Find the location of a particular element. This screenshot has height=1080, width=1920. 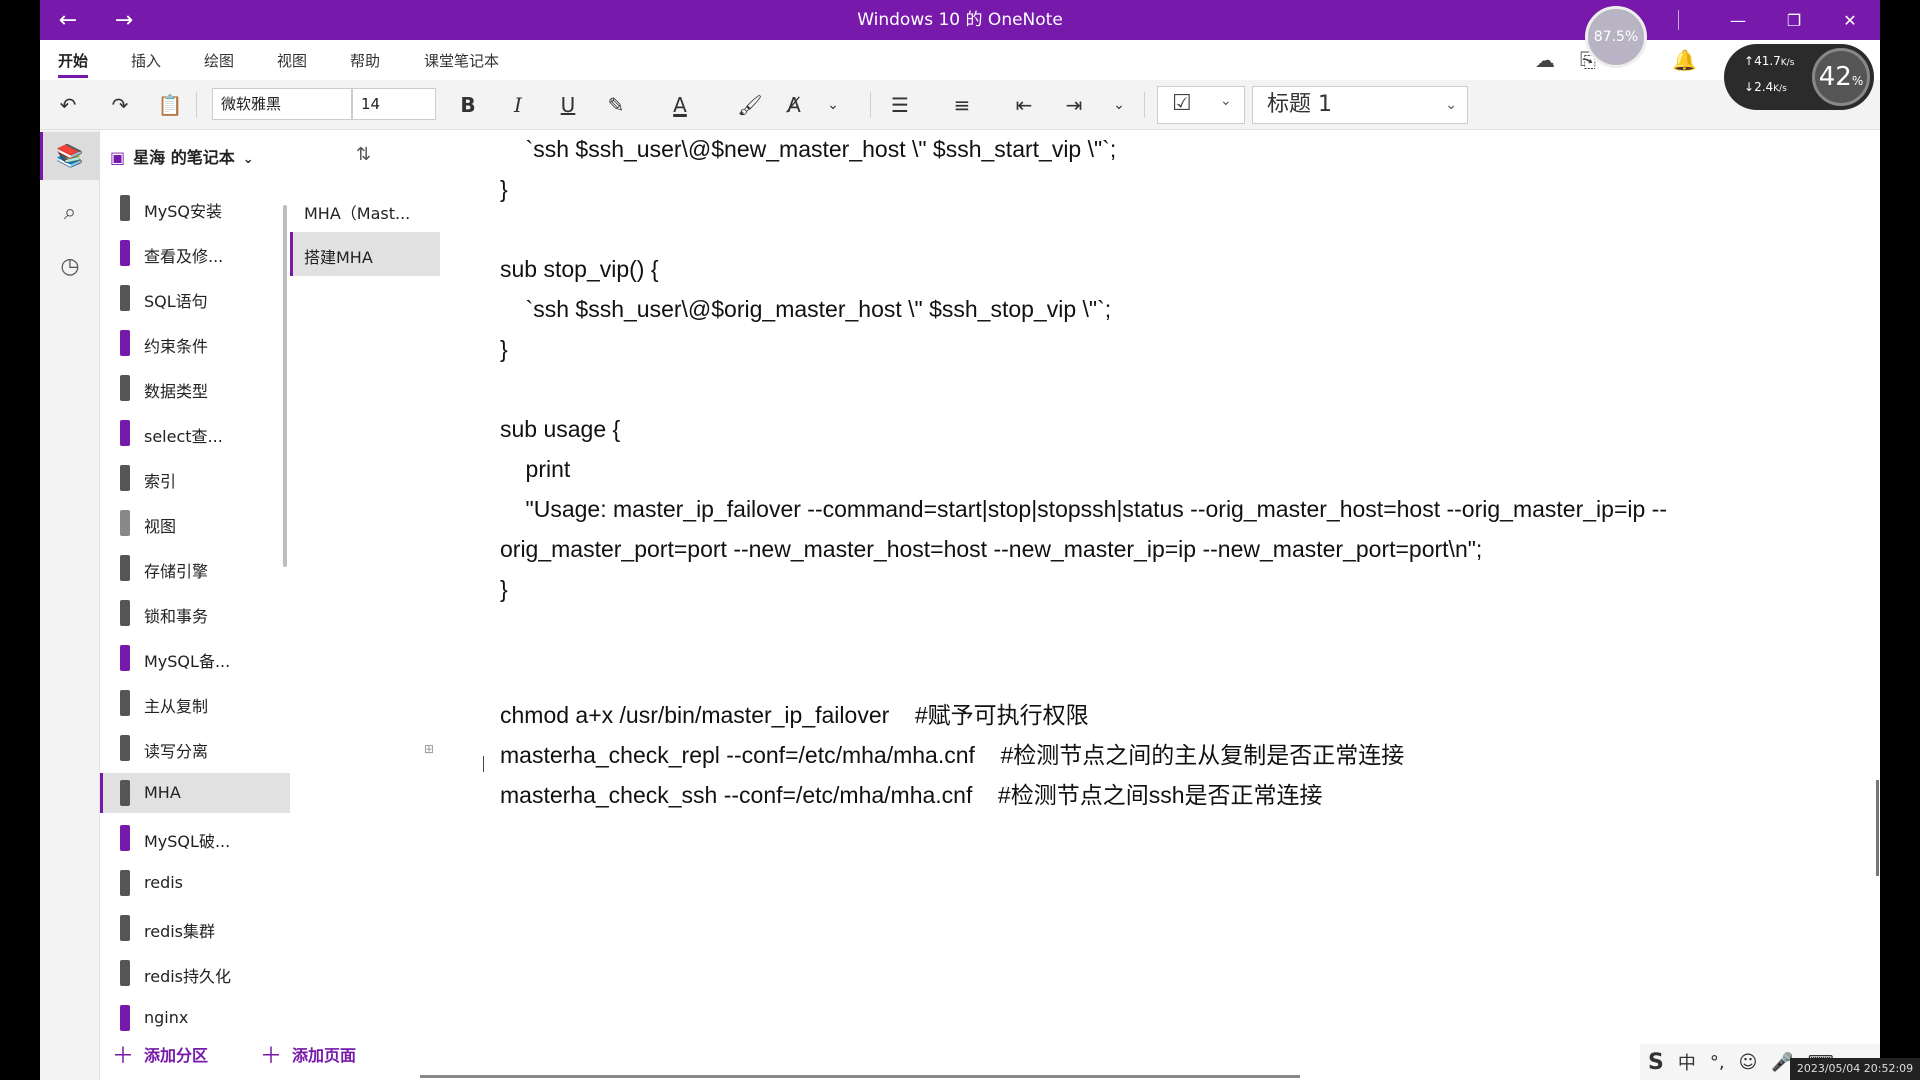

bold-button: B is located at coordinates (468, 105).